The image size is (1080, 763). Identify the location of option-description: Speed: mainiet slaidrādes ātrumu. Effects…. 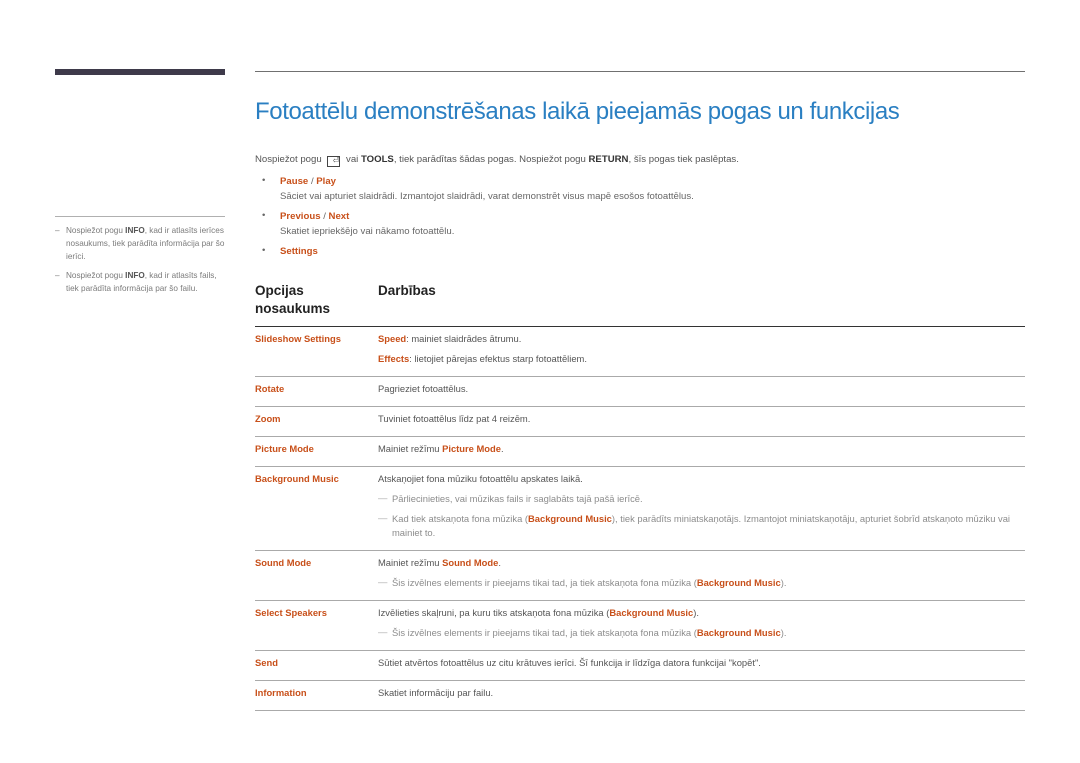
(701, 349).